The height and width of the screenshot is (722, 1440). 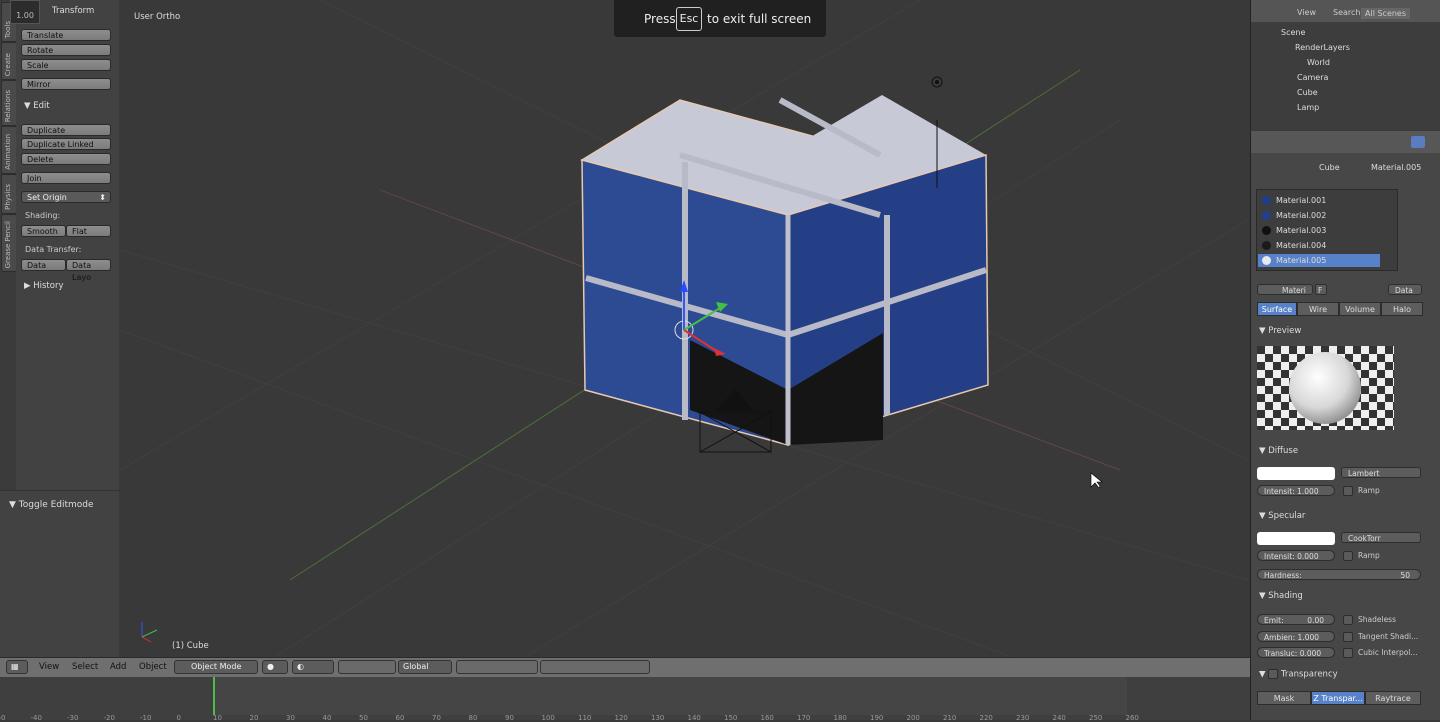 I want to click on transparency-checkbox, so click(x=1273, y=674).